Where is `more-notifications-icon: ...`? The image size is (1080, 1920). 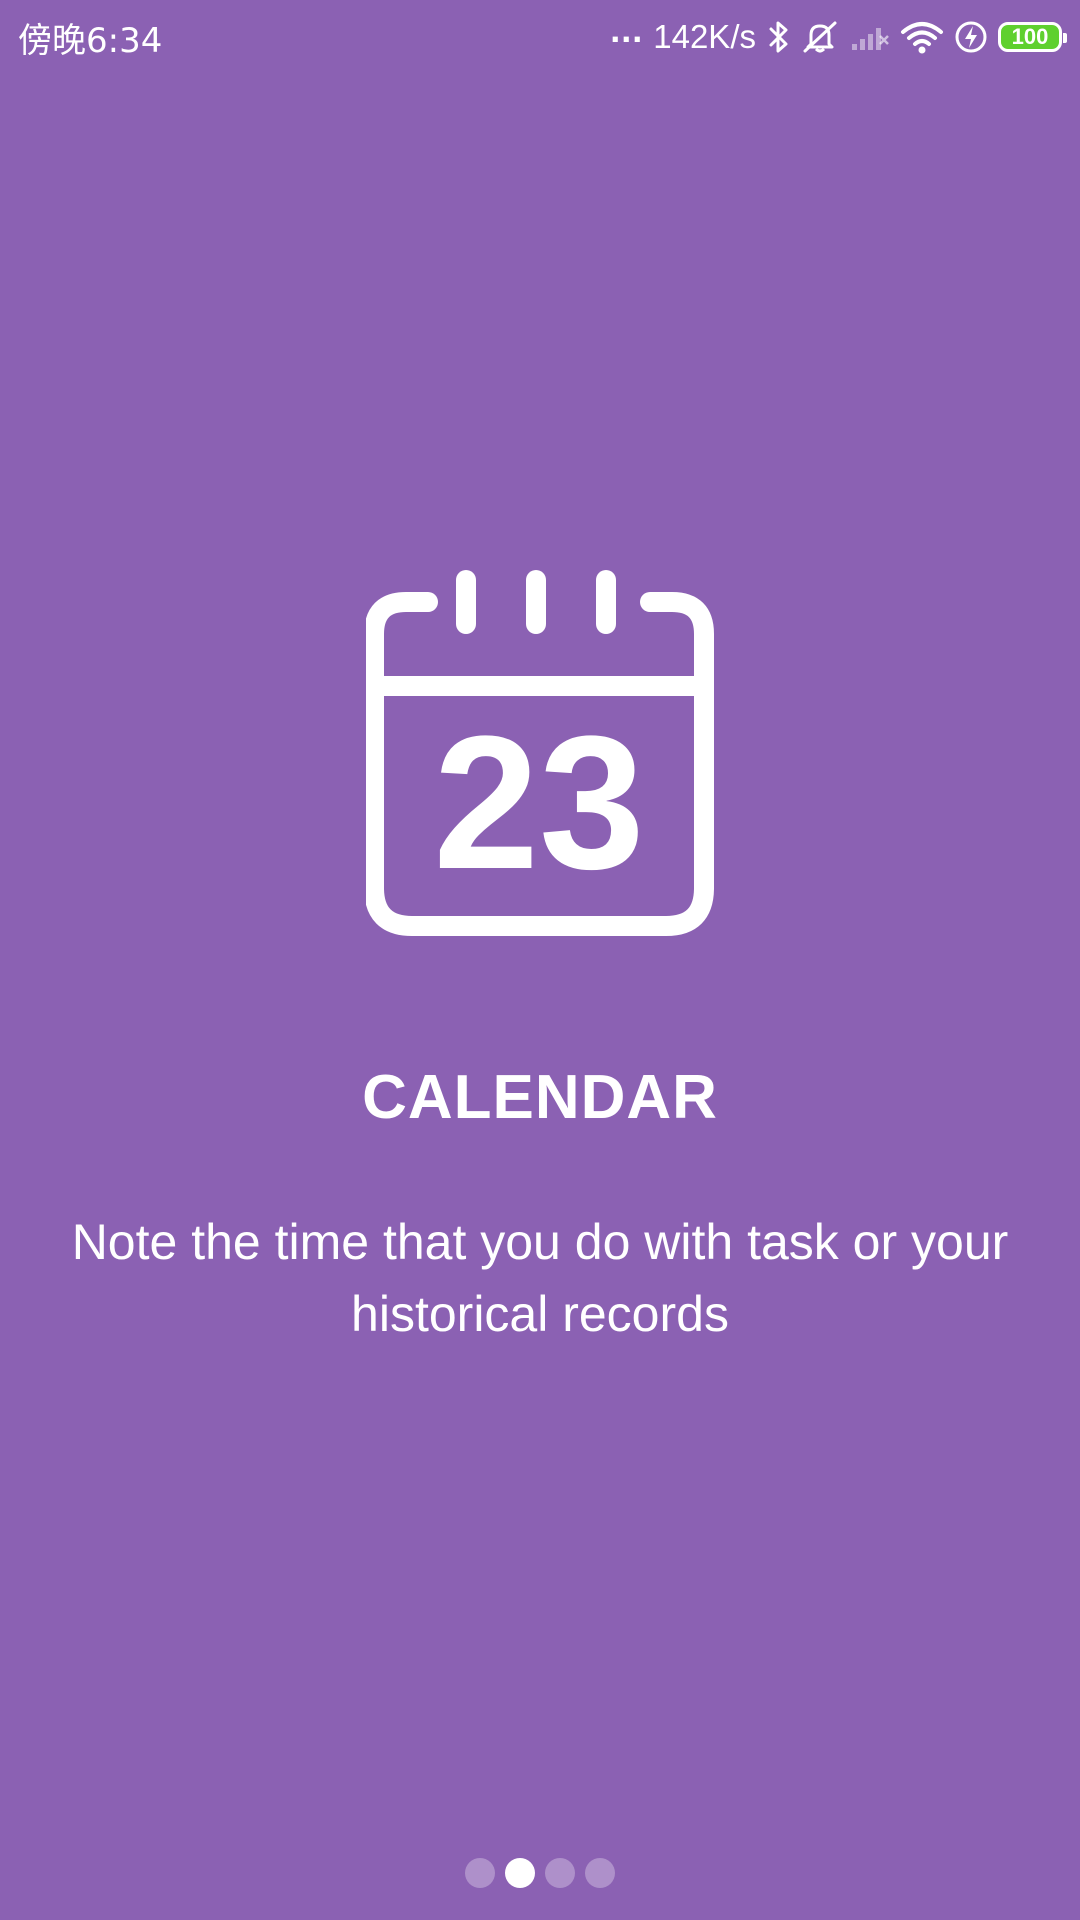 more-notifications-icon: ... is located at coordinates (627, 29).